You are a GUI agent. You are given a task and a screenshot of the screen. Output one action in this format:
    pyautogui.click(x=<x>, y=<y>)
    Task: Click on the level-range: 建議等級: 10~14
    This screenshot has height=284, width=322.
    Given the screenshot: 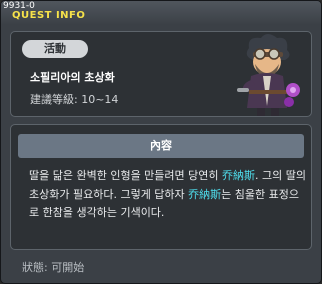 What is the action you would take?
    pyautogui.click(x=74, y=99)
    